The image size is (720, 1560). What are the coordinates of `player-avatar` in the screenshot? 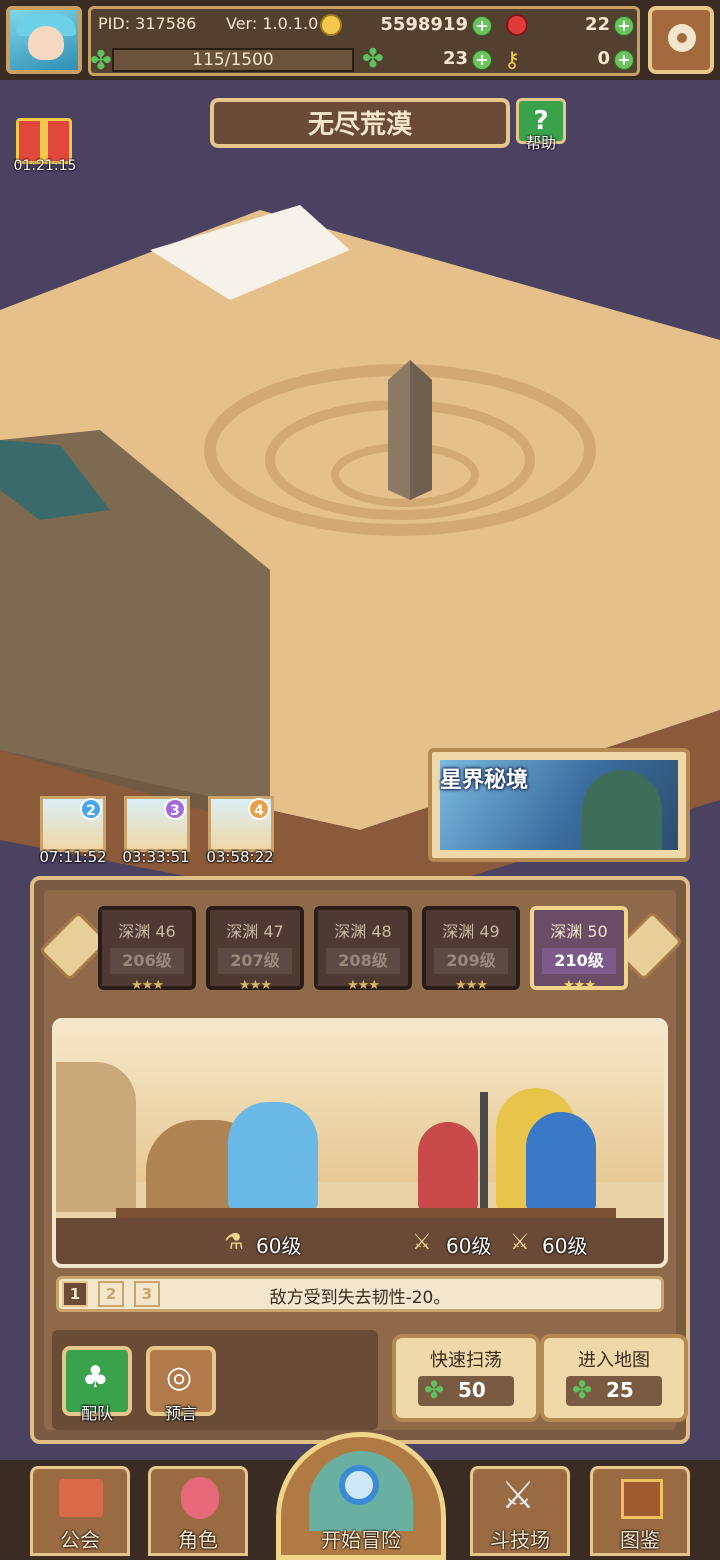 It's located at (44, 40).